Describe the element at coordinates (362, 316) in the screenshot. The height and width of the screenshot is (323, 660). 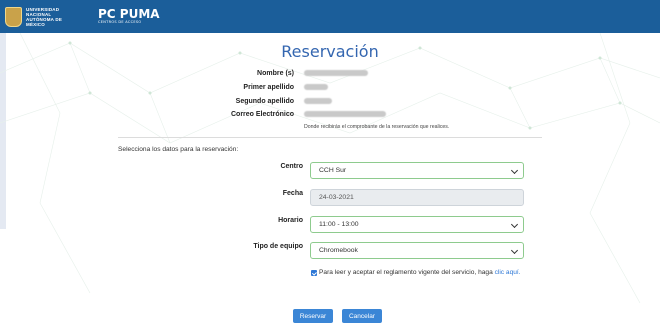
I see `cancelar-button: Cancelar` at that location.